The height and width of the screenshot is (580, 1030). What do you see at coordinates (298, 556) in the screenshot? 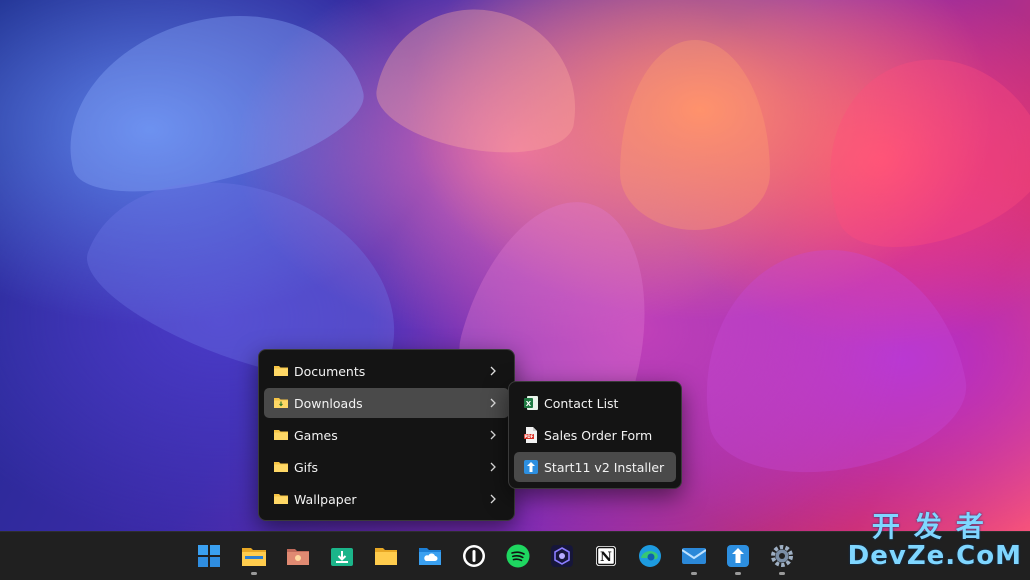
I see `photos-folder-icon` at bounding box center [298, 556].